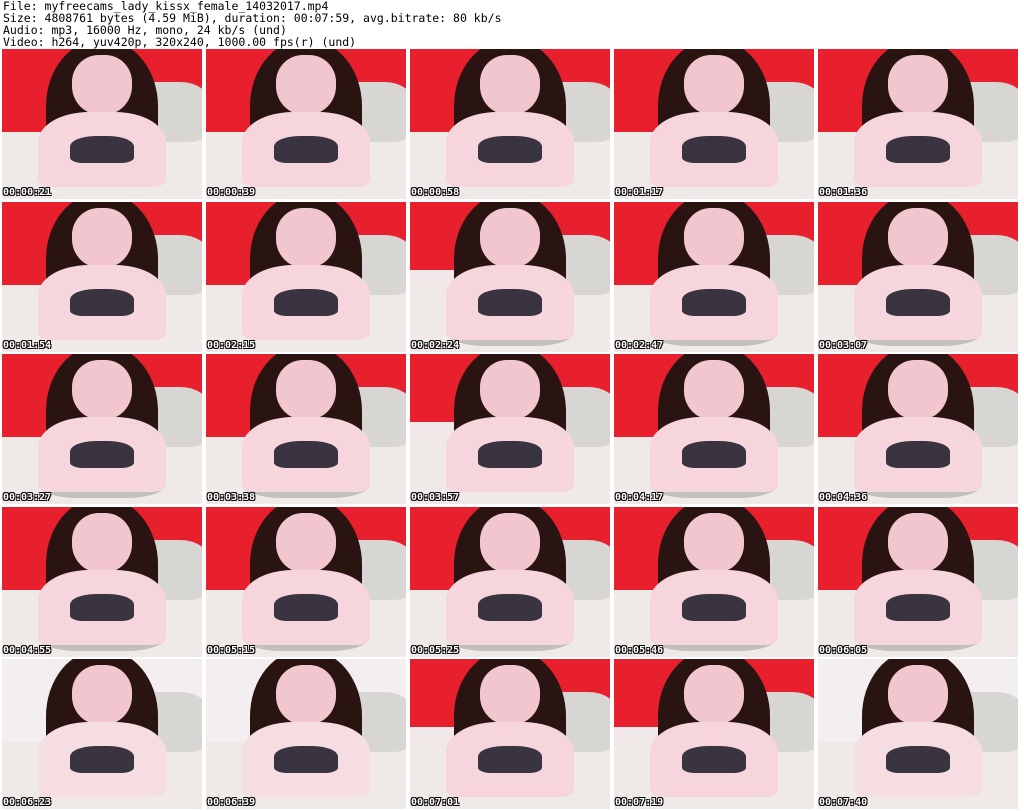 The width and height of the screenshot is (1024, 811). I want to click on video-thumbnail: 00:04:36, so click(918, 429).